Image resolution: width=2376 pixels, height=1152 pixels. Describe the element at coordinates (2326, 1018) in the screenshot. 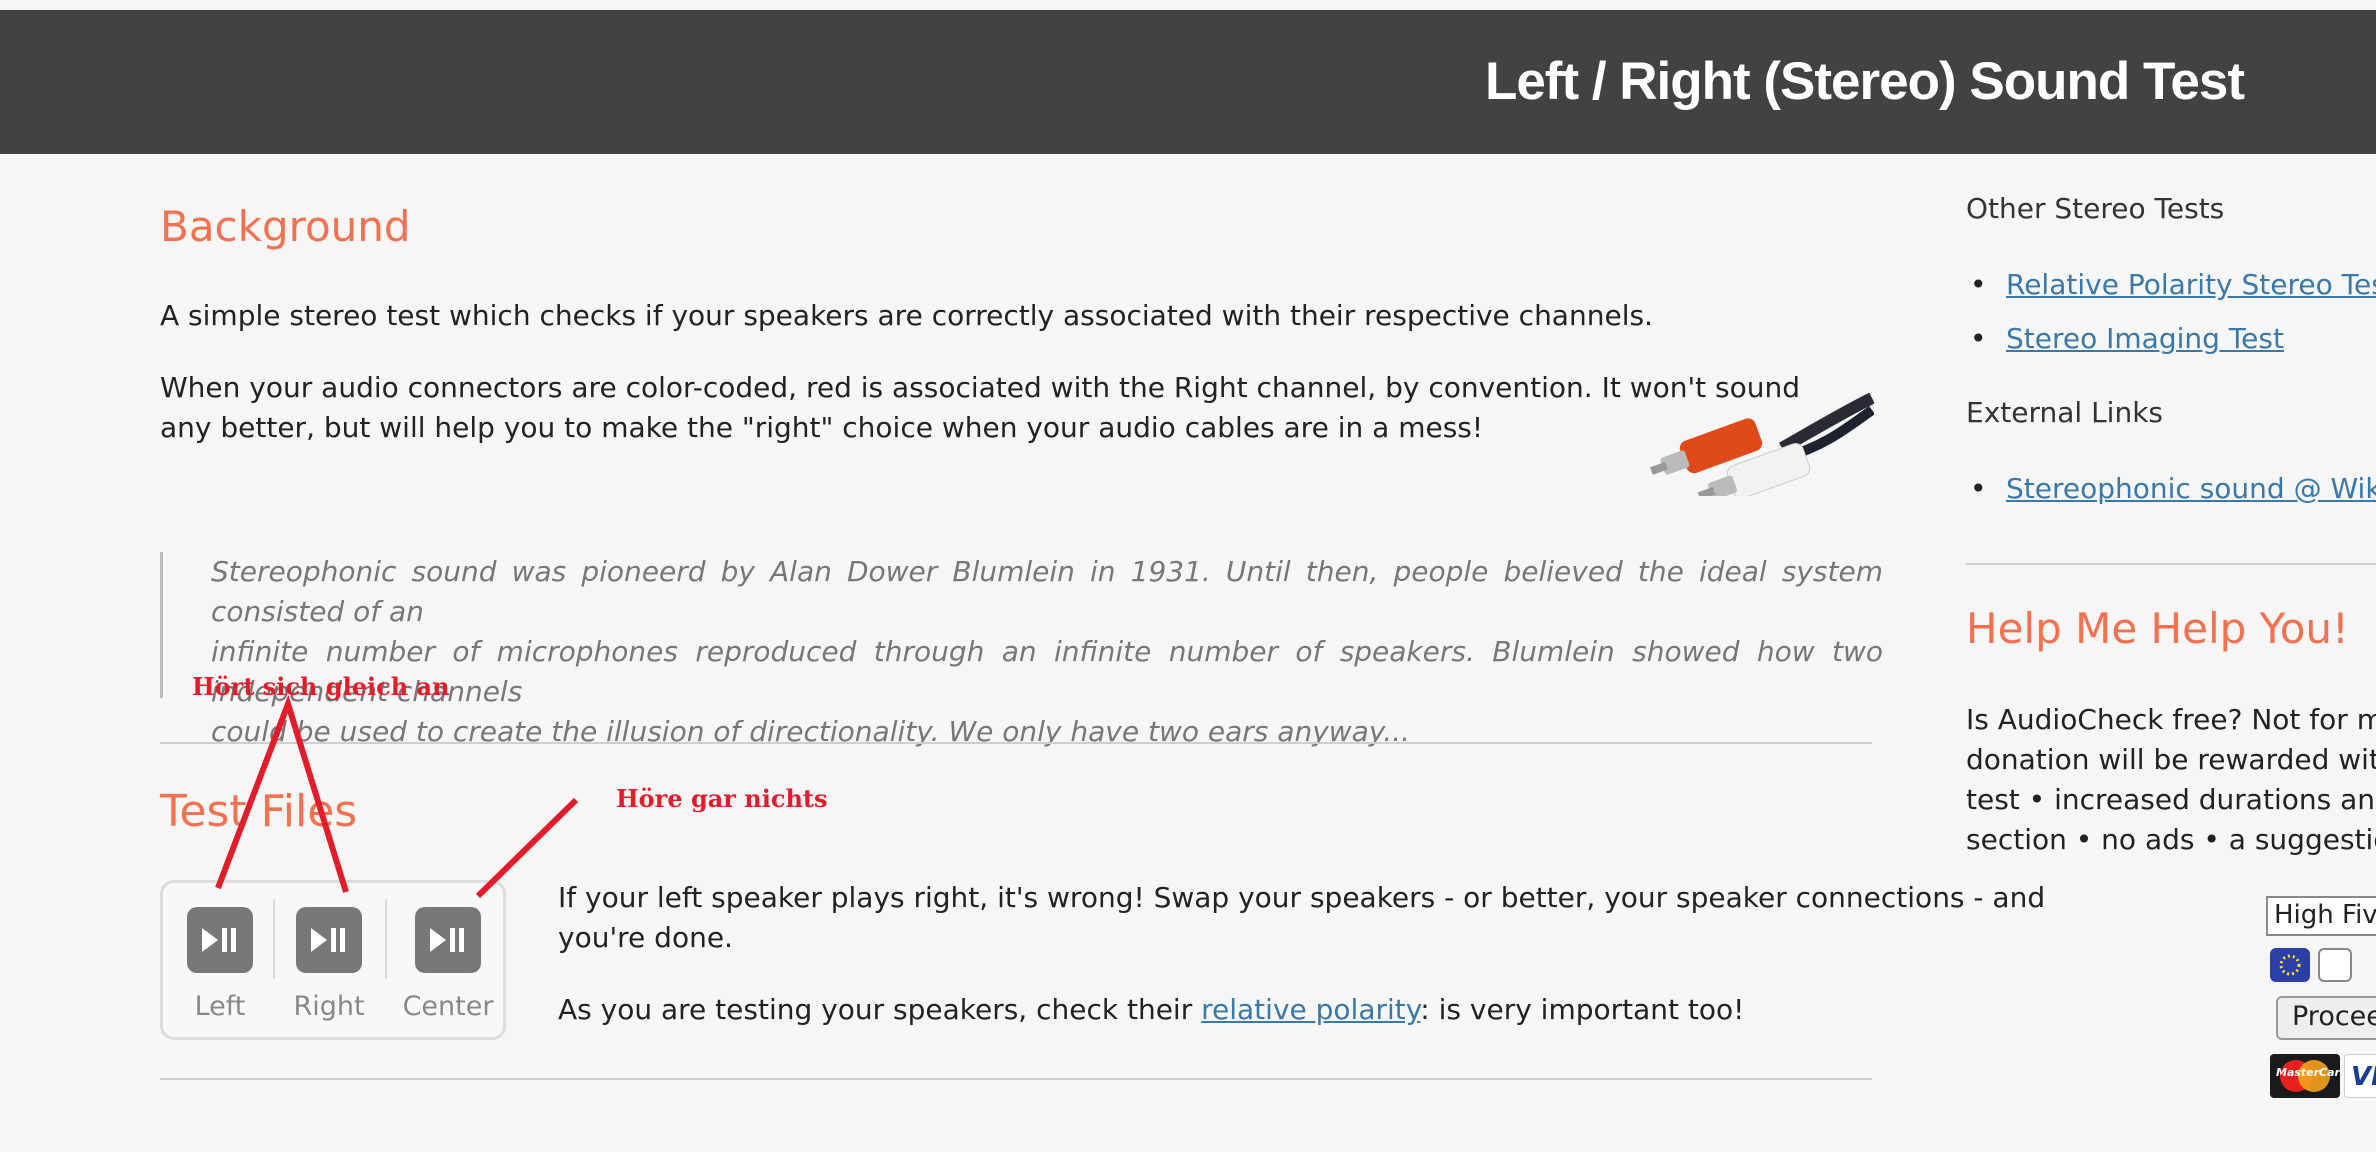

I see `proceed-button: Procee` at that location.